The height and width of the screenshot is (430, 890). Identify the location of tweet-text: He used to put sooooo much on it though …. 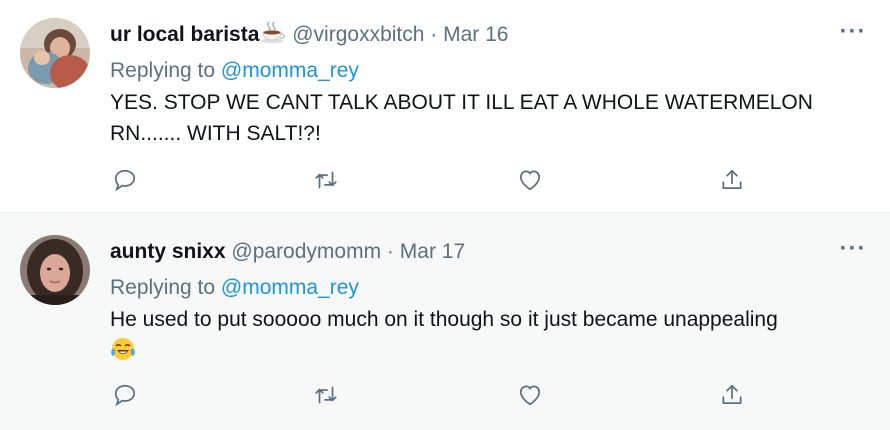
(444, 319).